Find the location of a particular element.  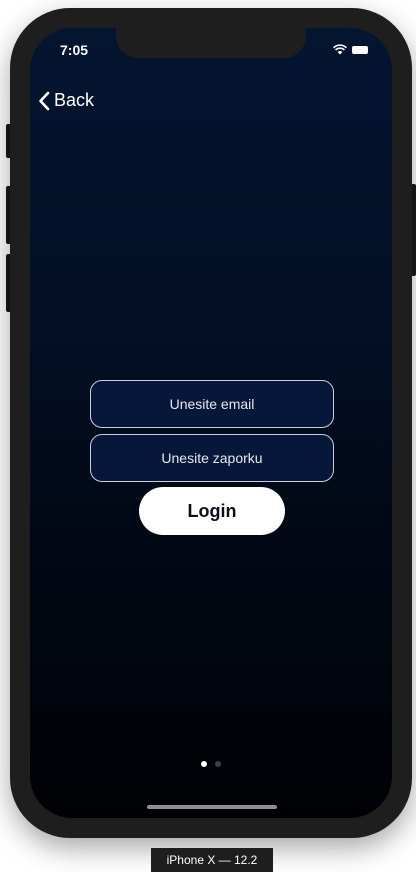

chevron-left-icon is located at coordinates (44, 100).